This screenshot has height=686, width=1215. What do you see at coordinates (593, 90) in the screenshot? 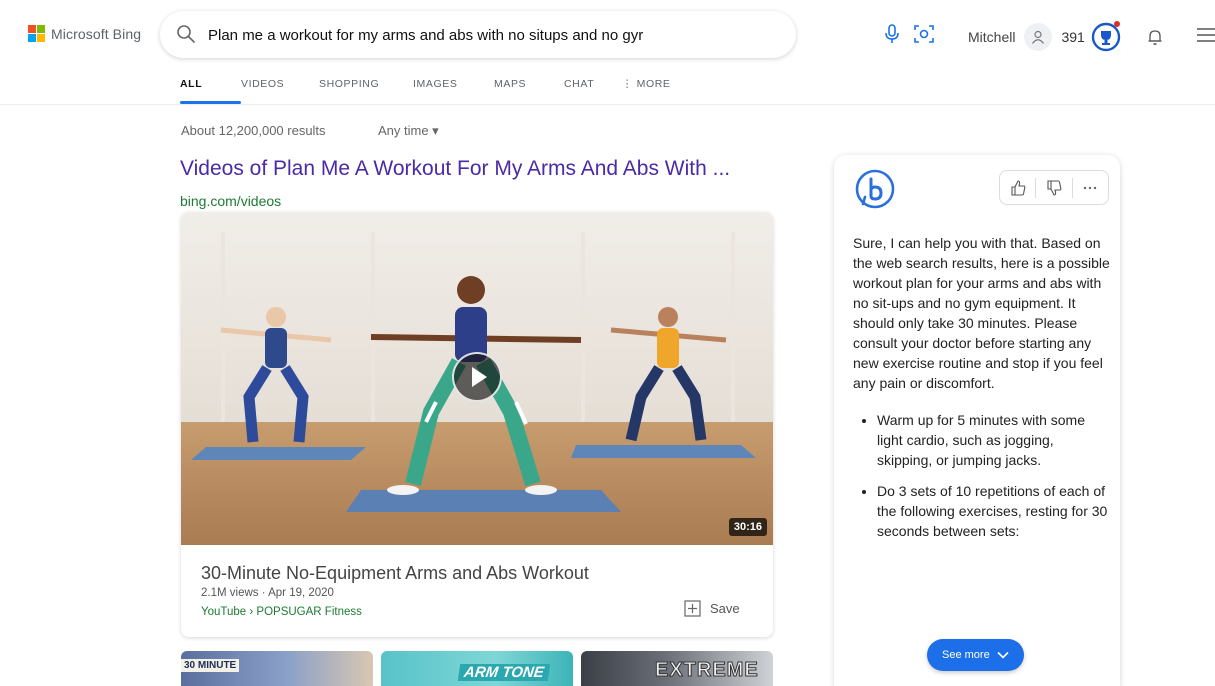
I see `tab-chat: CHAT` at bounding box center [593, 90].